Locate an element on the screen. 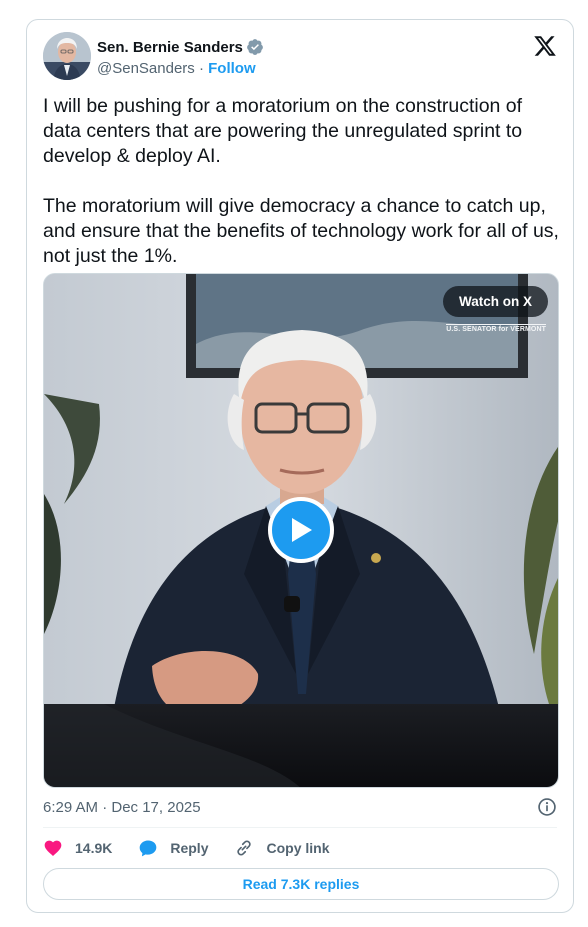 The width and height of the screenshot is (588, 927). play-icon is located at coordinates (302, 530).